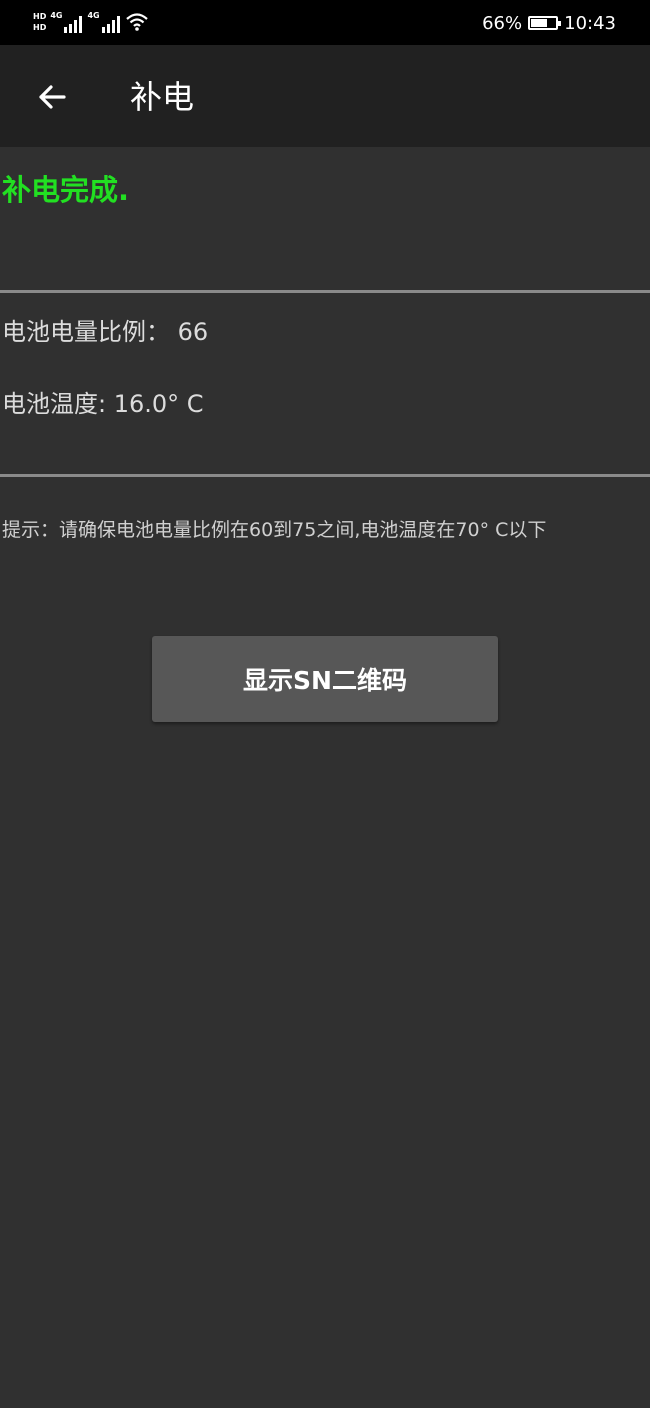  I want to click on sim1-network-label: 4G, so click(56, 15).